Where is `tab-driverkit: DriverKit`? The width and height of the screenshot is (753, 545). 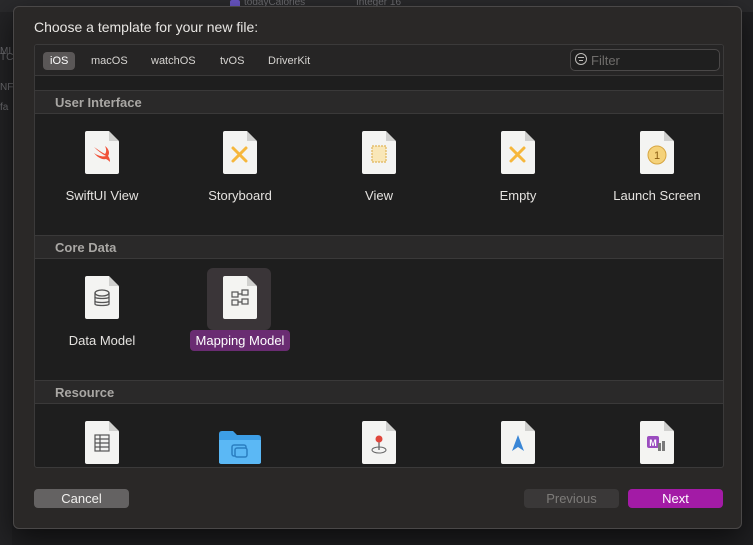
tab-driverkit: DriverKit is located at coordinates (289, 61).